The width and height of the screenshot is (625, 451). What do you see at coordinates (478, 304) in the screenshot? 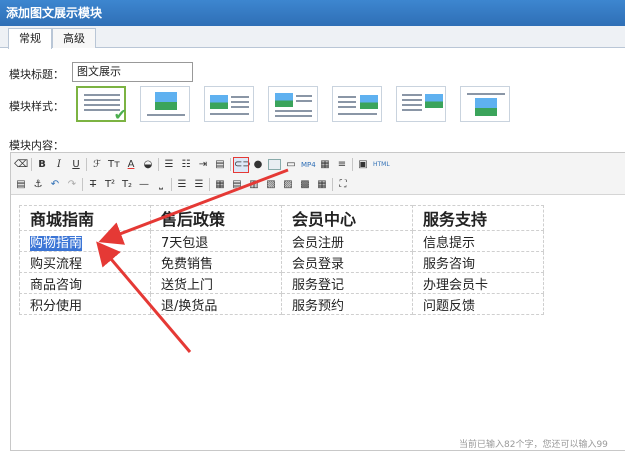
I see `table-cell: 问题反馈` at bounding box center [478, 304].